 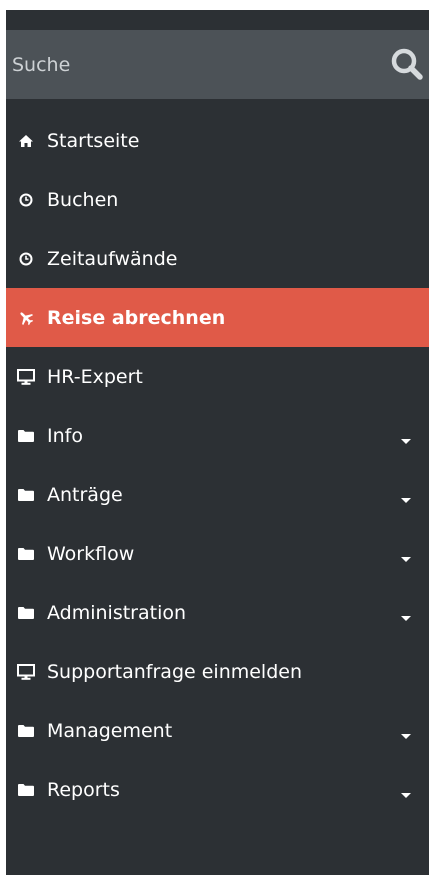 I want to click on sidebar-item-workflow: Workflow, so click(x=217, y=553).